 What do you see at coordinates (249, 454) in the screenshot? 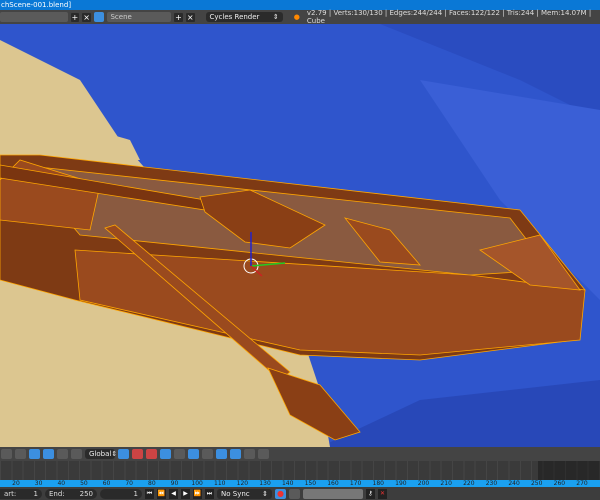
I see `render-camera-icon` at bounding box center [249, 454].